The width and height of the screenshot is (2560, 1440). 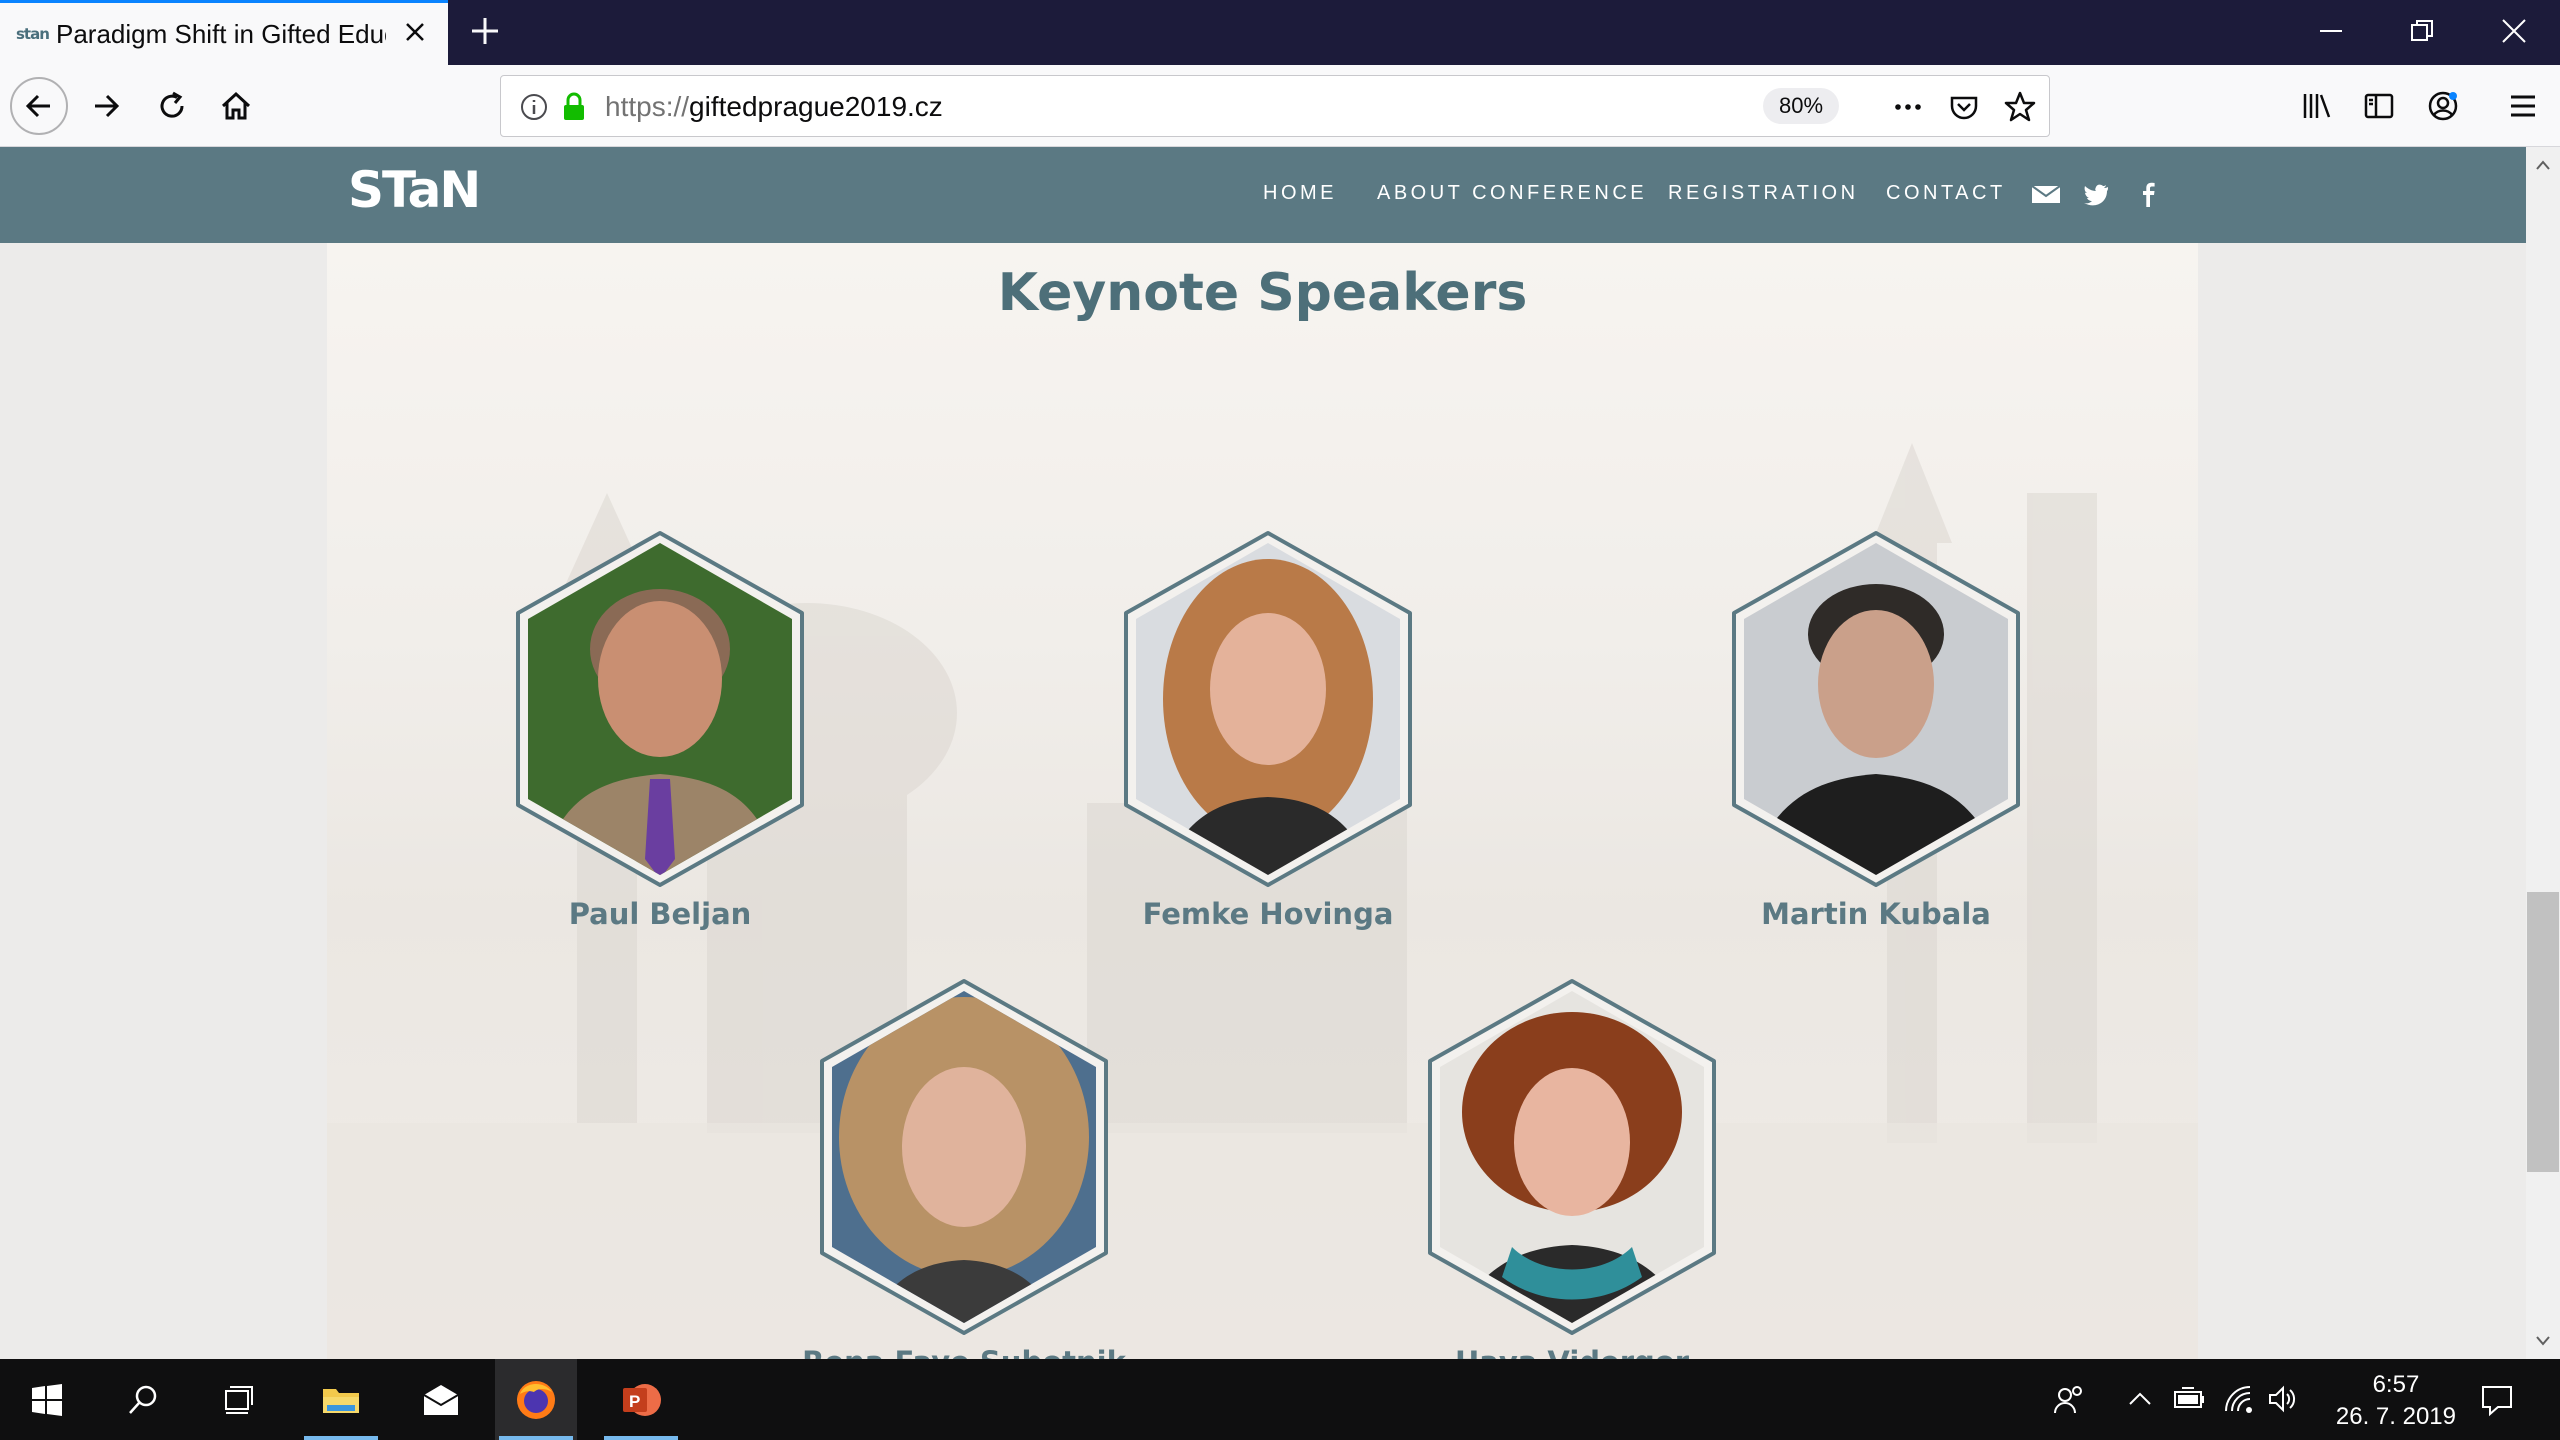 I want to click on chevron-up-icon, so click(x=2140, y=1399).